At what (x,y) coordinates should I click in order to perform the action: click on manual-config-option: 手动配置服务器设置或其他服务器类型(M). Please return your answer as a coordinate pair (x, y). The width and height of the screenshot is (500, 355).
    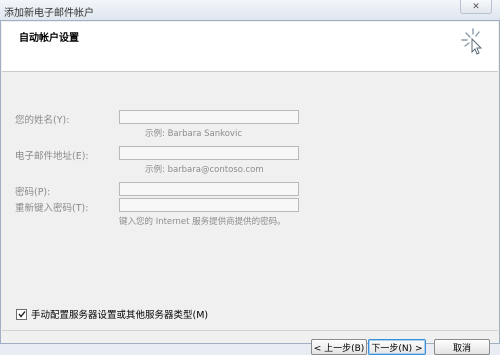
    Looking at the image, I should click on (112, 314).